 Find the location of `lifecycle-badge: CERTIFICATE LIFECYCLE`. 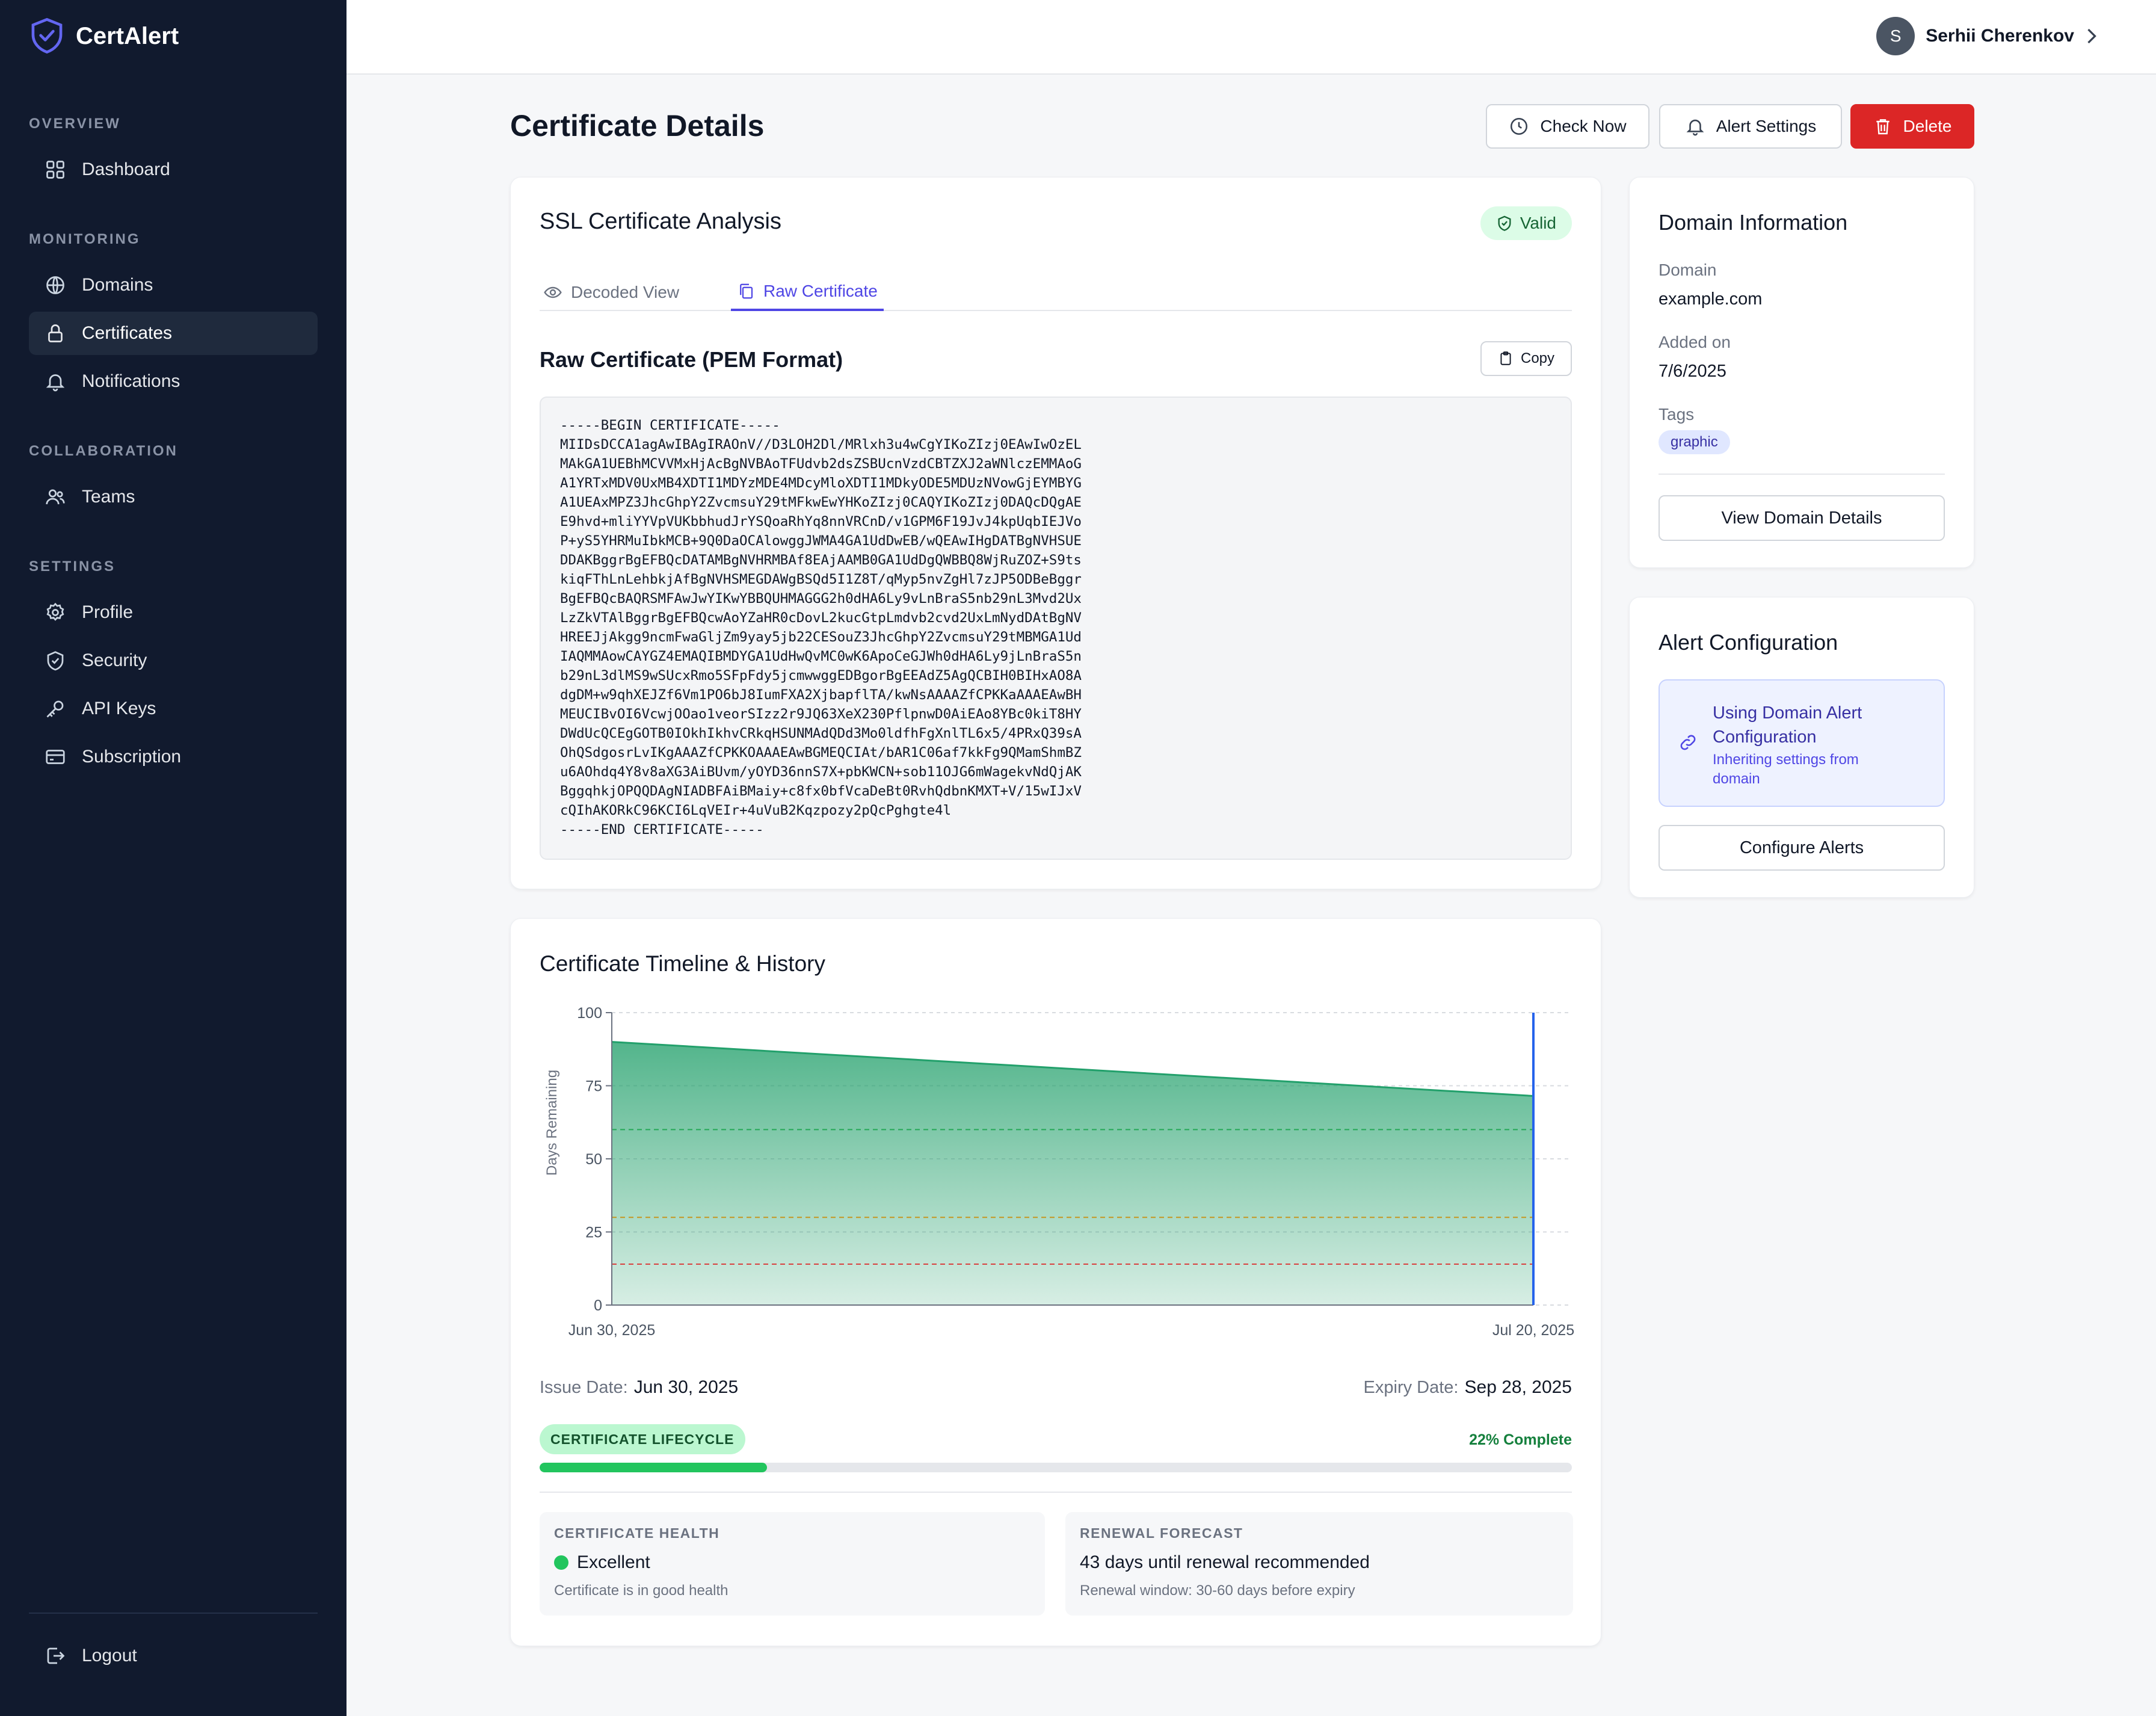

lifecycle-badge: CERTIFICATE LIFECYCLE is located at coordinates (642, 1439).